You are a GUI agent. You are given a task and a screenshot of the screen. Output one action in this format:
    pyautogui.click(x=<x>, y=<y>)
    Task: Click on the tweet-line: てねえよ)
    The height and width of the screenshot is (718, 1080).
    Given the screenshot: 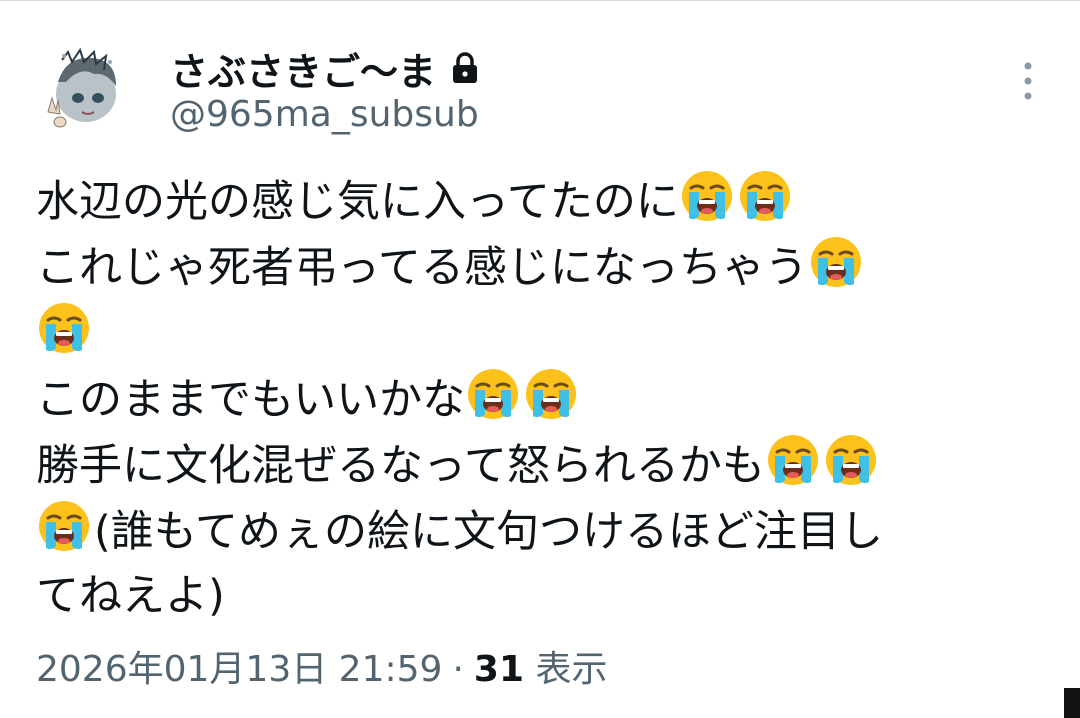 What is the action you would take?
    pyautogui.click(x=536, y=596)
    